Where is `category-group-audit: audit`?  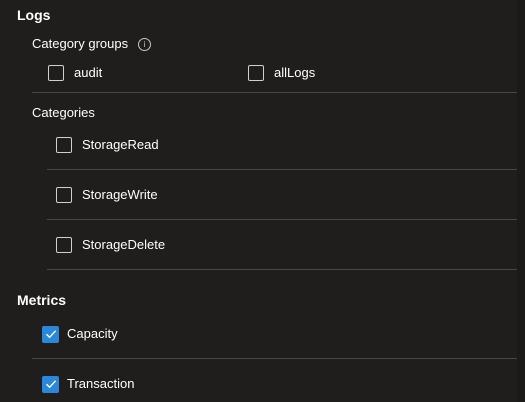
category-group-audit: audit is located at coordinates (75, 73).